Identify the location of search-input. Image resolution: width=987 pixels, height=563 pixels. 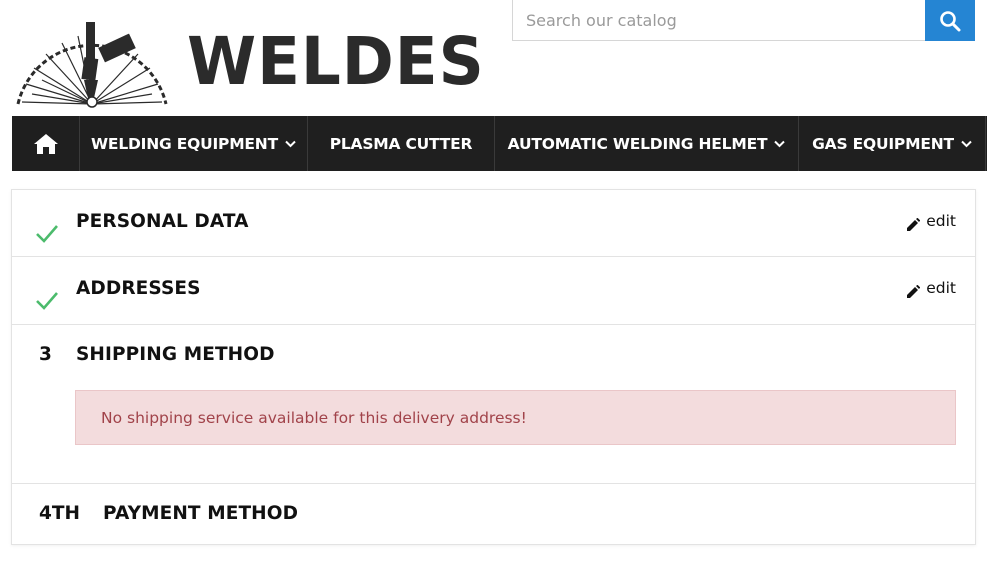
(719, 20).